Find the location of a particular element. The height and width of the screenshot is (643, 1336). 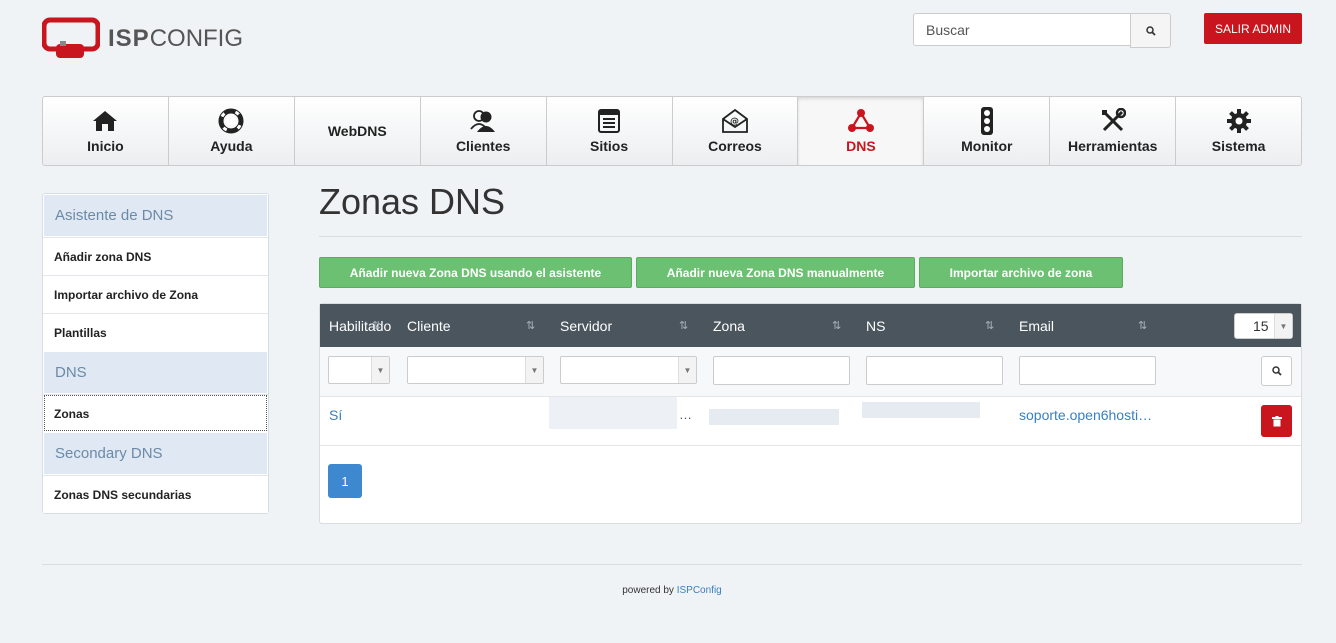

filter-row: ▼ ▼ ▼ is located at coordinates (810, 372).